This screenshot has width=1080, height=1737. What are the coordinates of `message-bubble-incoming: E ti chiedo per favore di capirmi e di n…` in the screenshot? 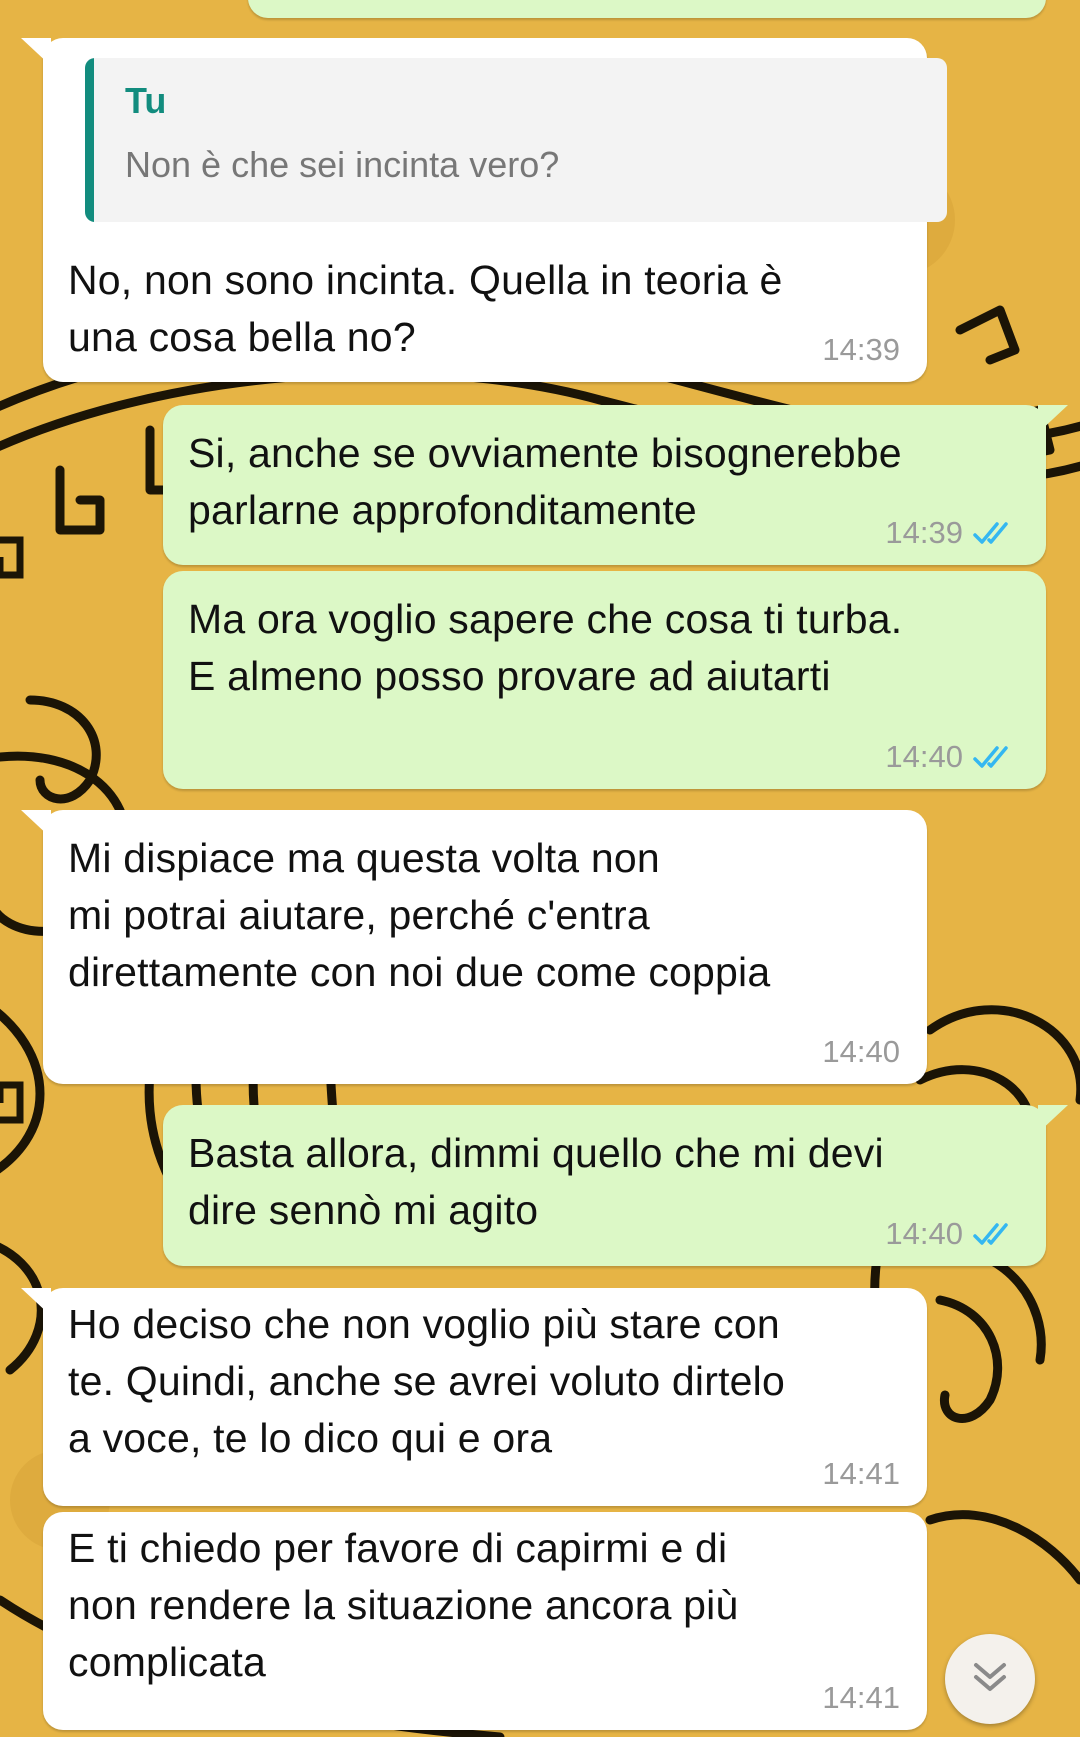 It's located at (485, 1621).